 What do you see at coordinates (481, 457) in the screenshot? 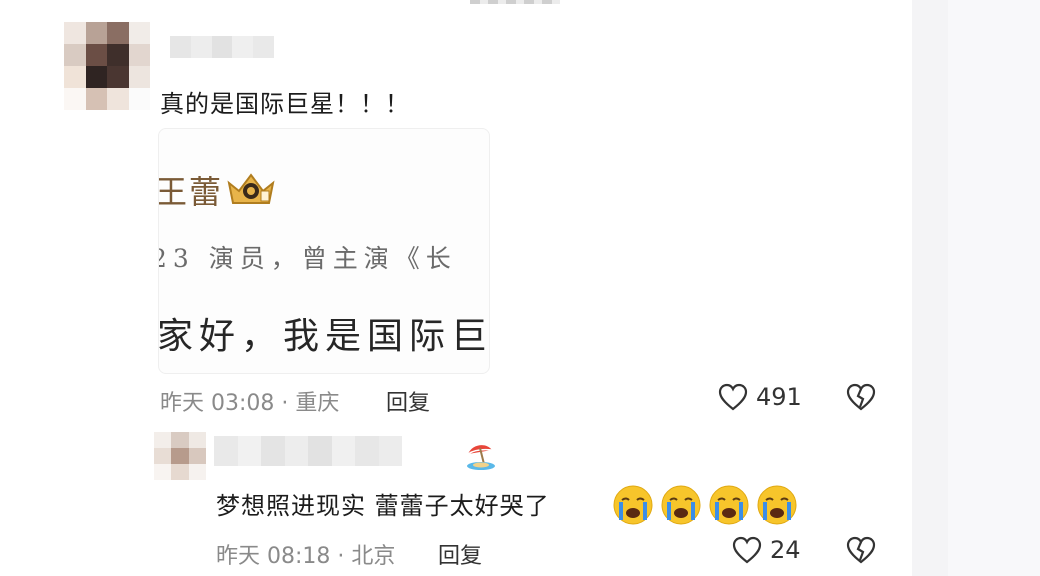
I see `beach-umbrella-icon` at bounding box center [481, 457].